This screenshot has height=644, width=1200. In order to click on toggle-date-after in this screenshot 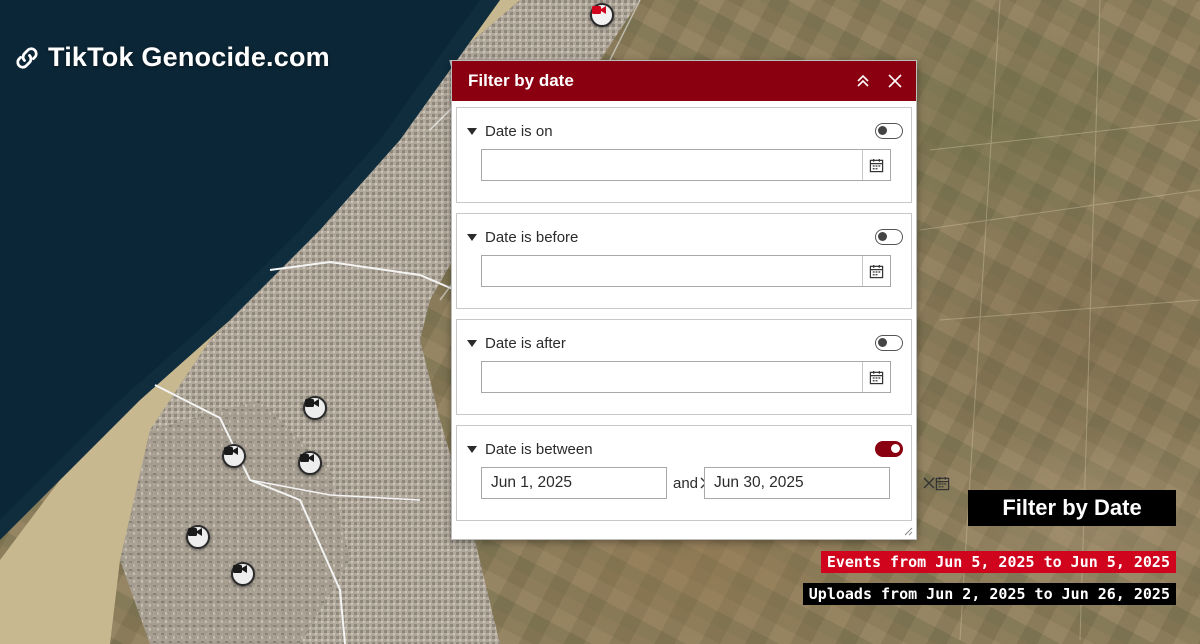, I will do `click(889, 343)`.